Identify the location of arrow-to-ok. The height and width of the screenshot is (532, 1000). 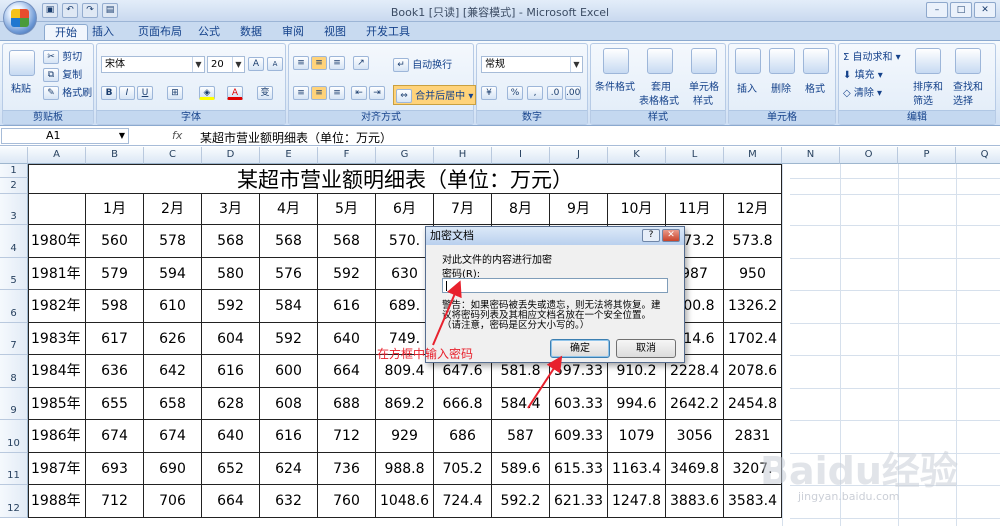
(545, 382).